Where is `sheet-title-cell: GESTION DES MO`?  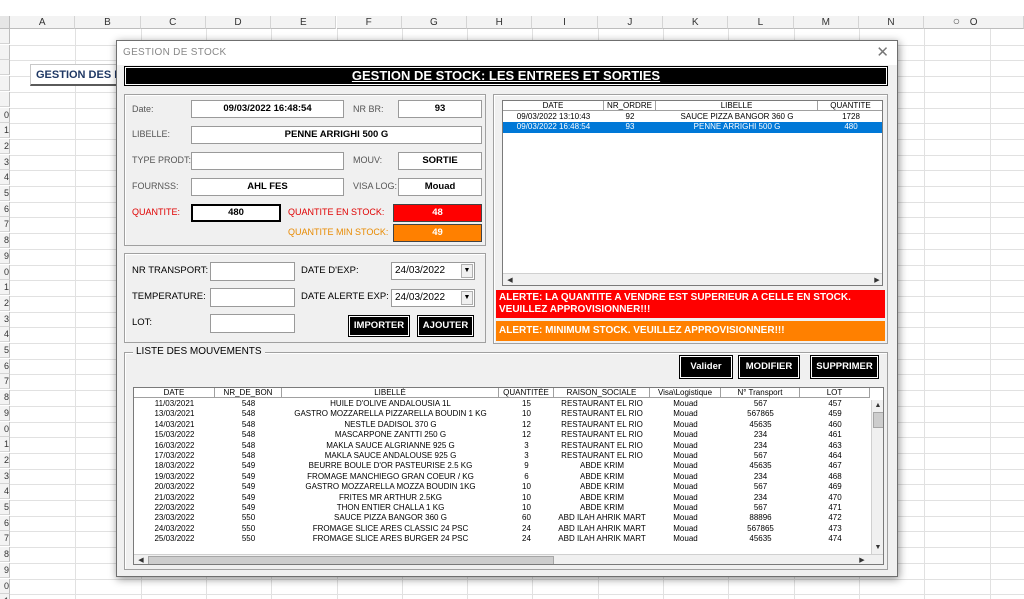 sheet-title-cell: GESTION DES MO is located at coordinates (74, 75).